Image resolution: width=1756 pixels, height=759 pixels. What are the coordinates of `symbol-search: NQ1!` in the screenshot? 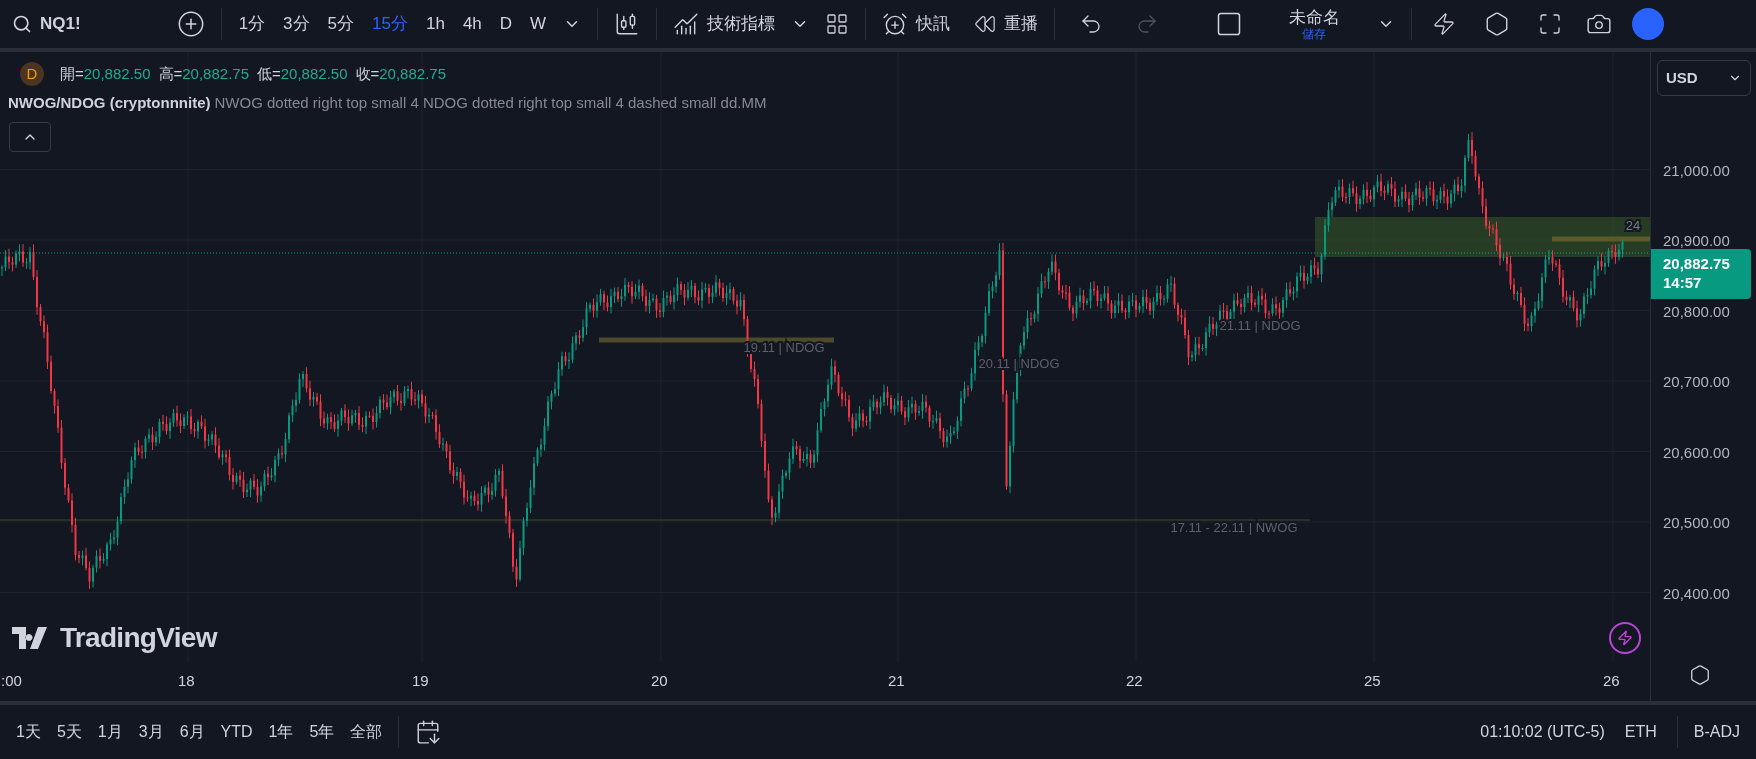 It's located at (46, 24).